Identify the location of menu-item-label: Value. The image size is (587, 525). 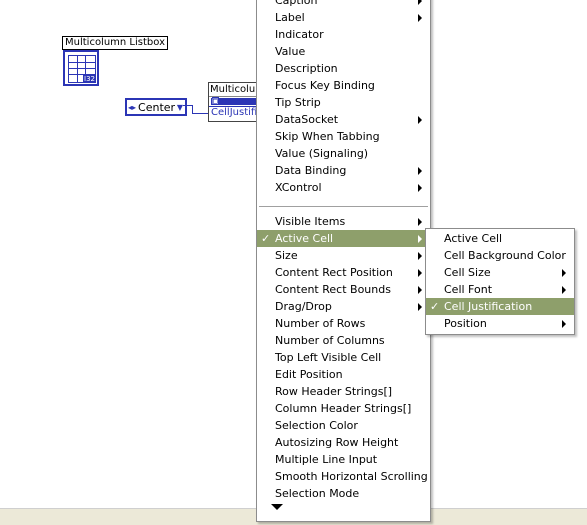
(290, 51).